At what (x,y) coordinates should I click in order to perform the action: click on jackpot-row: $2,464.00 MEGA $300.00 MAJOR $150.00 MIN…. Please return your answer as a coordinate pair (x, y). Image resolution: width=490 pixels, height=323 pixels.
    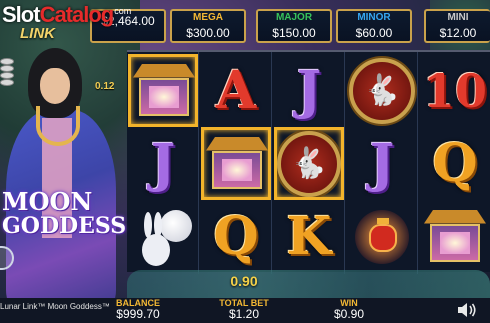
    Looking at the image, I should click on (290, 26).